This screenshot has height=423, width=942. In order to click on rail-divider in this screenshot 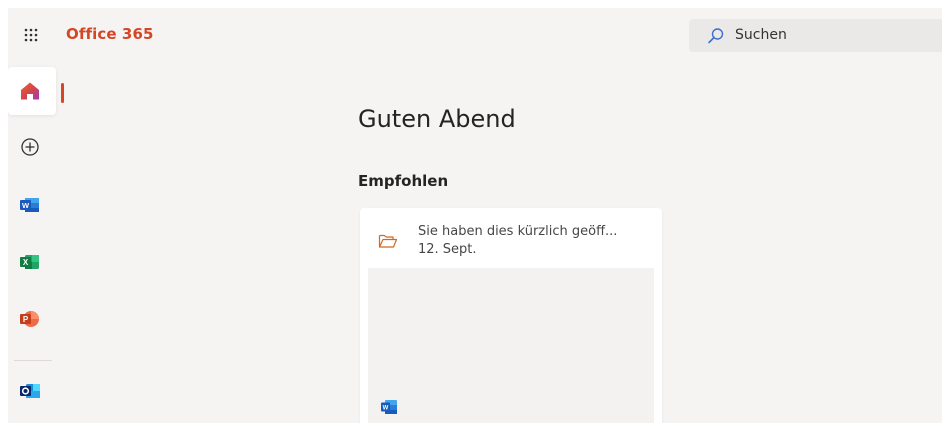, I will do `click(33, 360)`.